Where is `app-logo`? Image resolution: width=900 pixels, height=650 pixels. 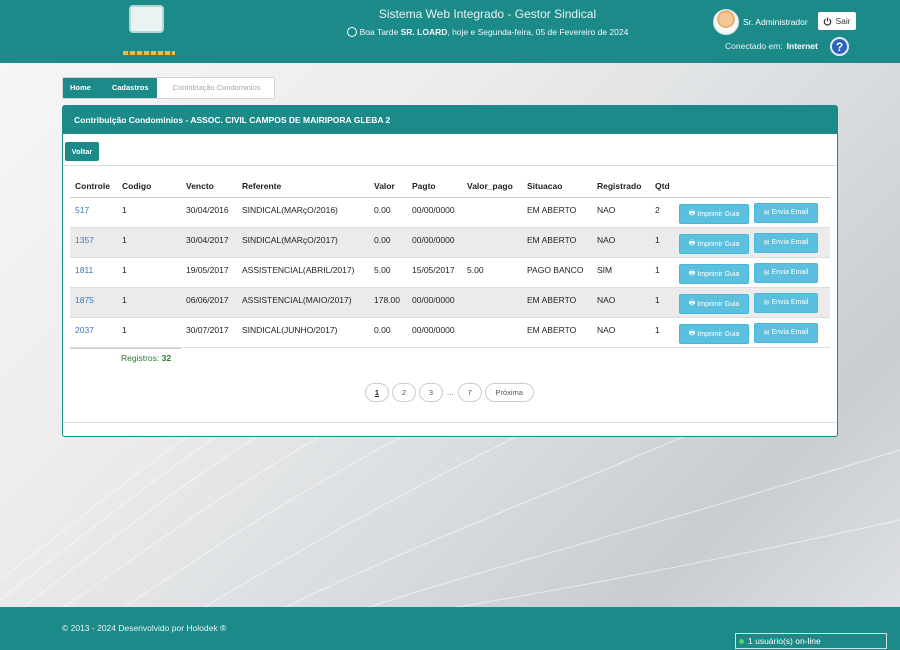 app-logo is located at coordinates (146, 19).